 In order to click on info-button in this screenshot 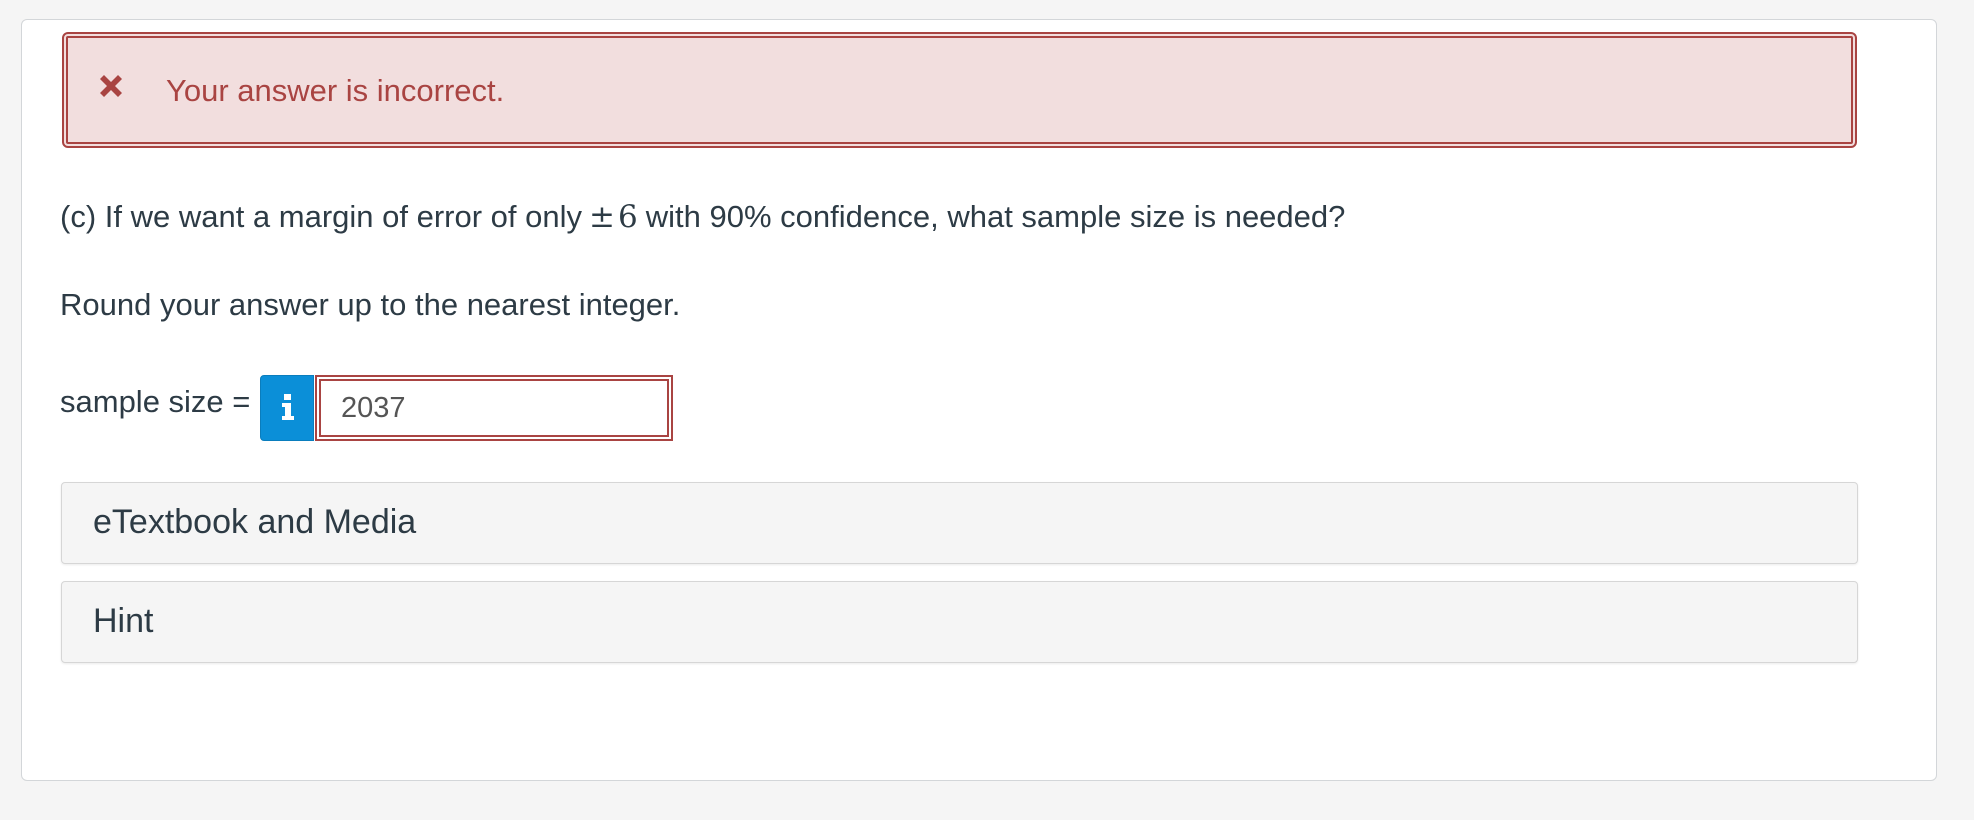, I will do `click(287, 408)`.